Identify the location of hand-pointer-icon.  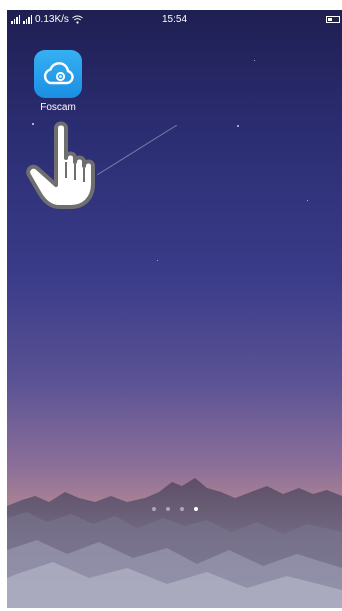
(60, 165).